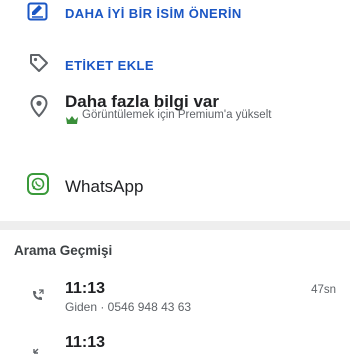 Image resolution: width=350 pixels, height=360 pixels. Describe the element at coordinates (39, 65) in the screenshot. I see `tag-icon` at that location.